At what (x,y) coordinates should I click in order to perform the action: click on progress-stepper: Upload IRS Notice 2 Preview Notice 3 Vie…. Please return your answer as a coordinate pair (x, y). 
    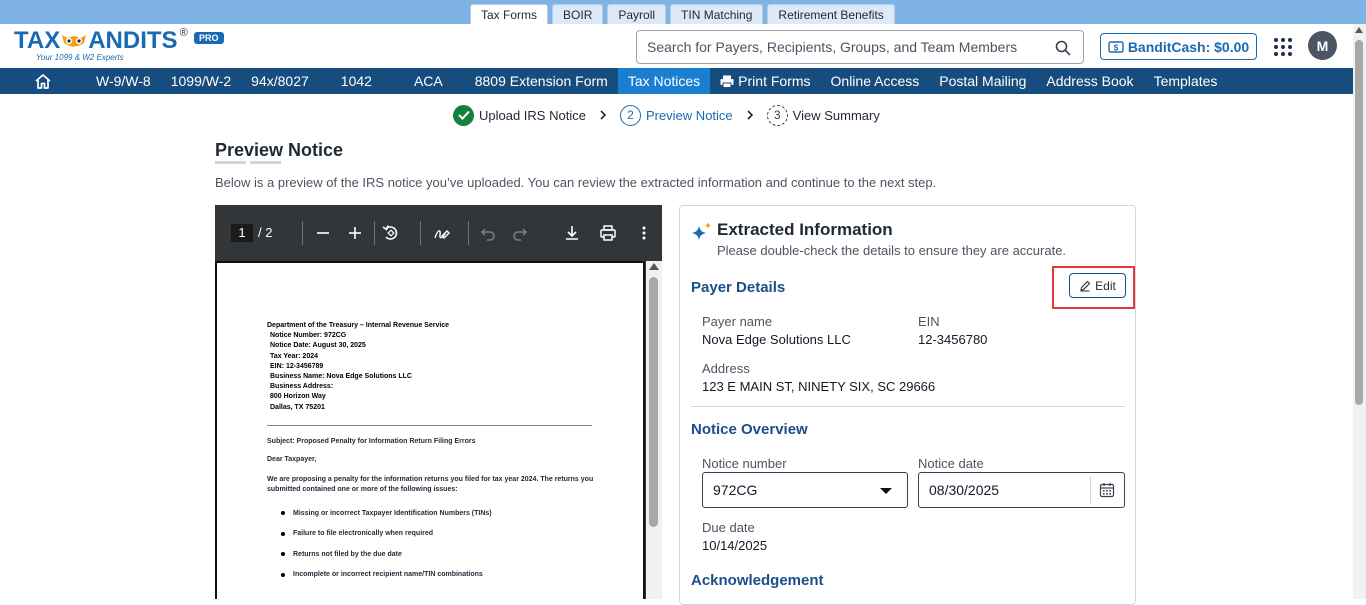
    Looking at the image, I should click on (666, 115).